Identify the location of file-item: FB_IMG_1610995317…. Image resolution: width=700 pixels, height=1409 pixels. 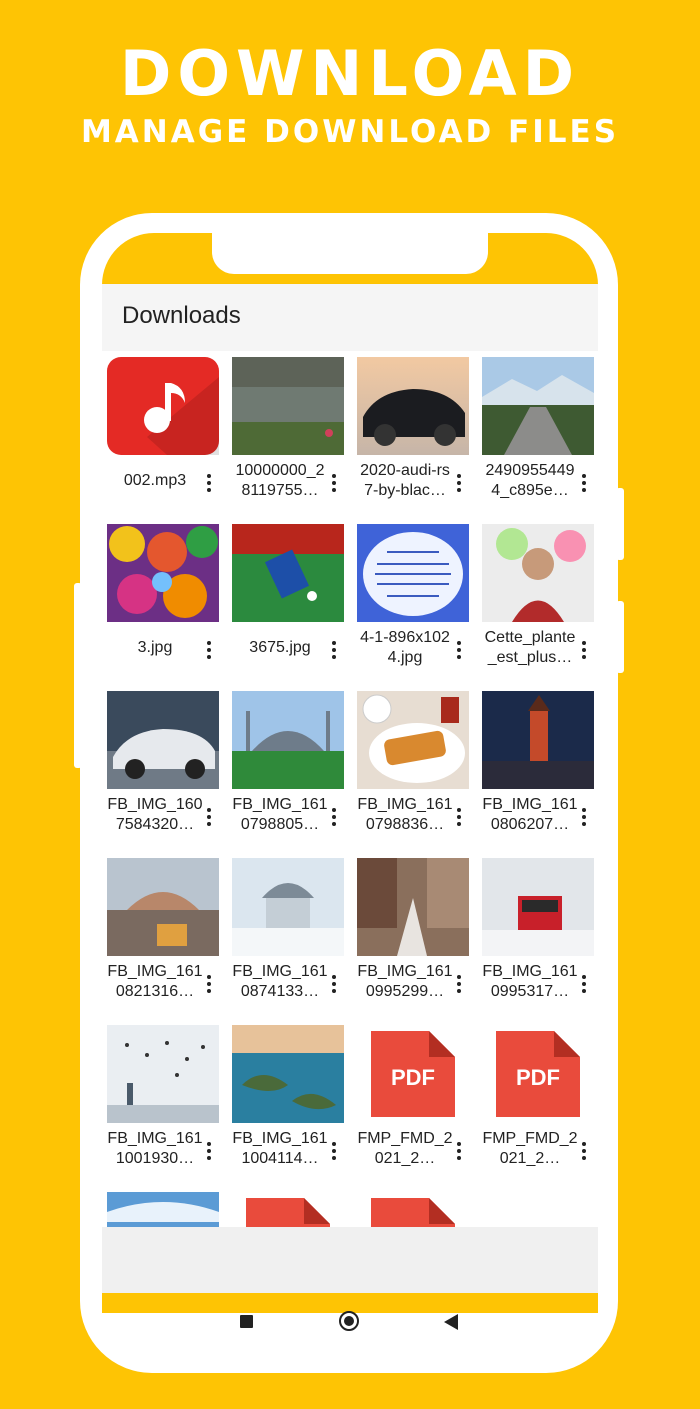
(538, 938).